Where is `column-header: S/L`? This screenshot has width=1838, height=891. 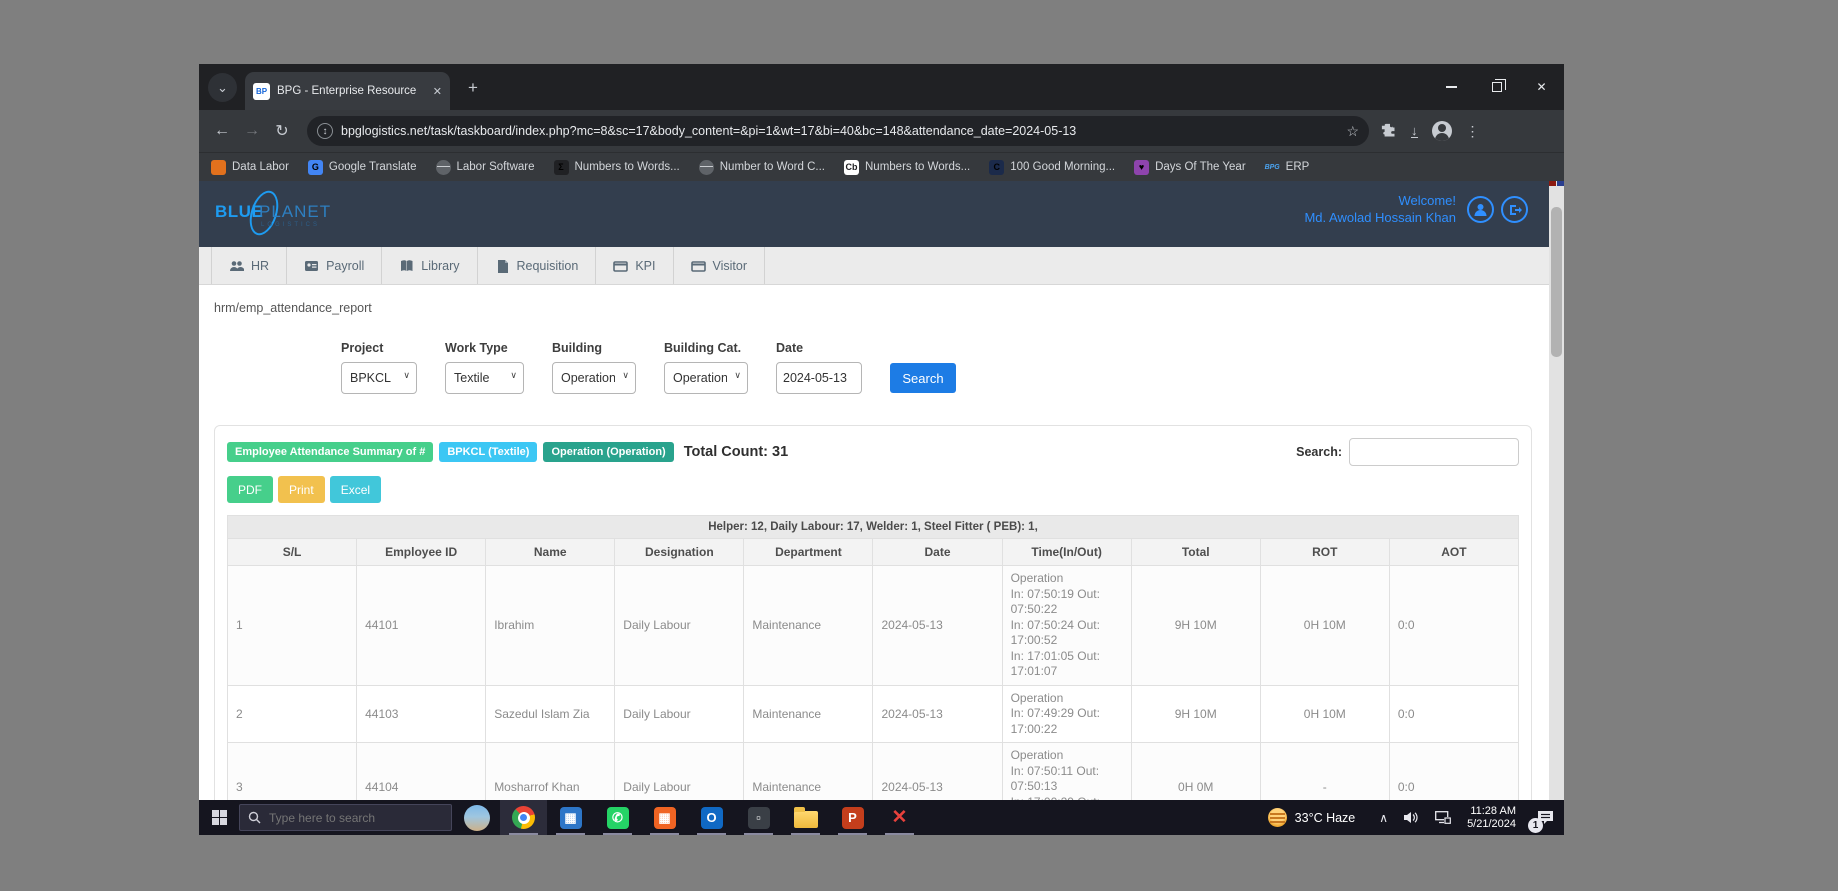
column-header: S/L is located at coordinates (292, 552).